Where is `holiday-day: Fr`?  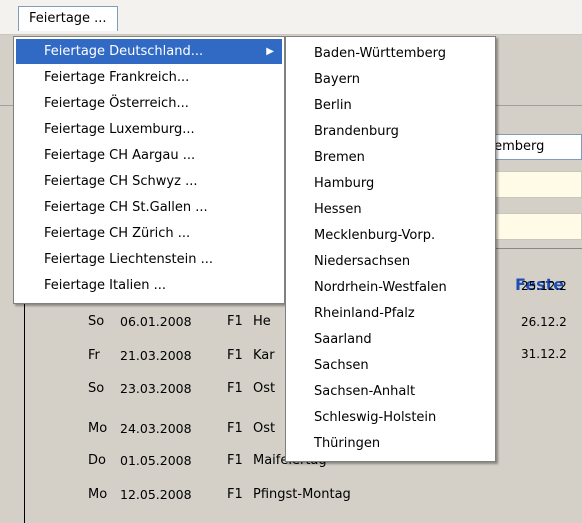 holiday-day: Fr is located at coordinates (94, 355).